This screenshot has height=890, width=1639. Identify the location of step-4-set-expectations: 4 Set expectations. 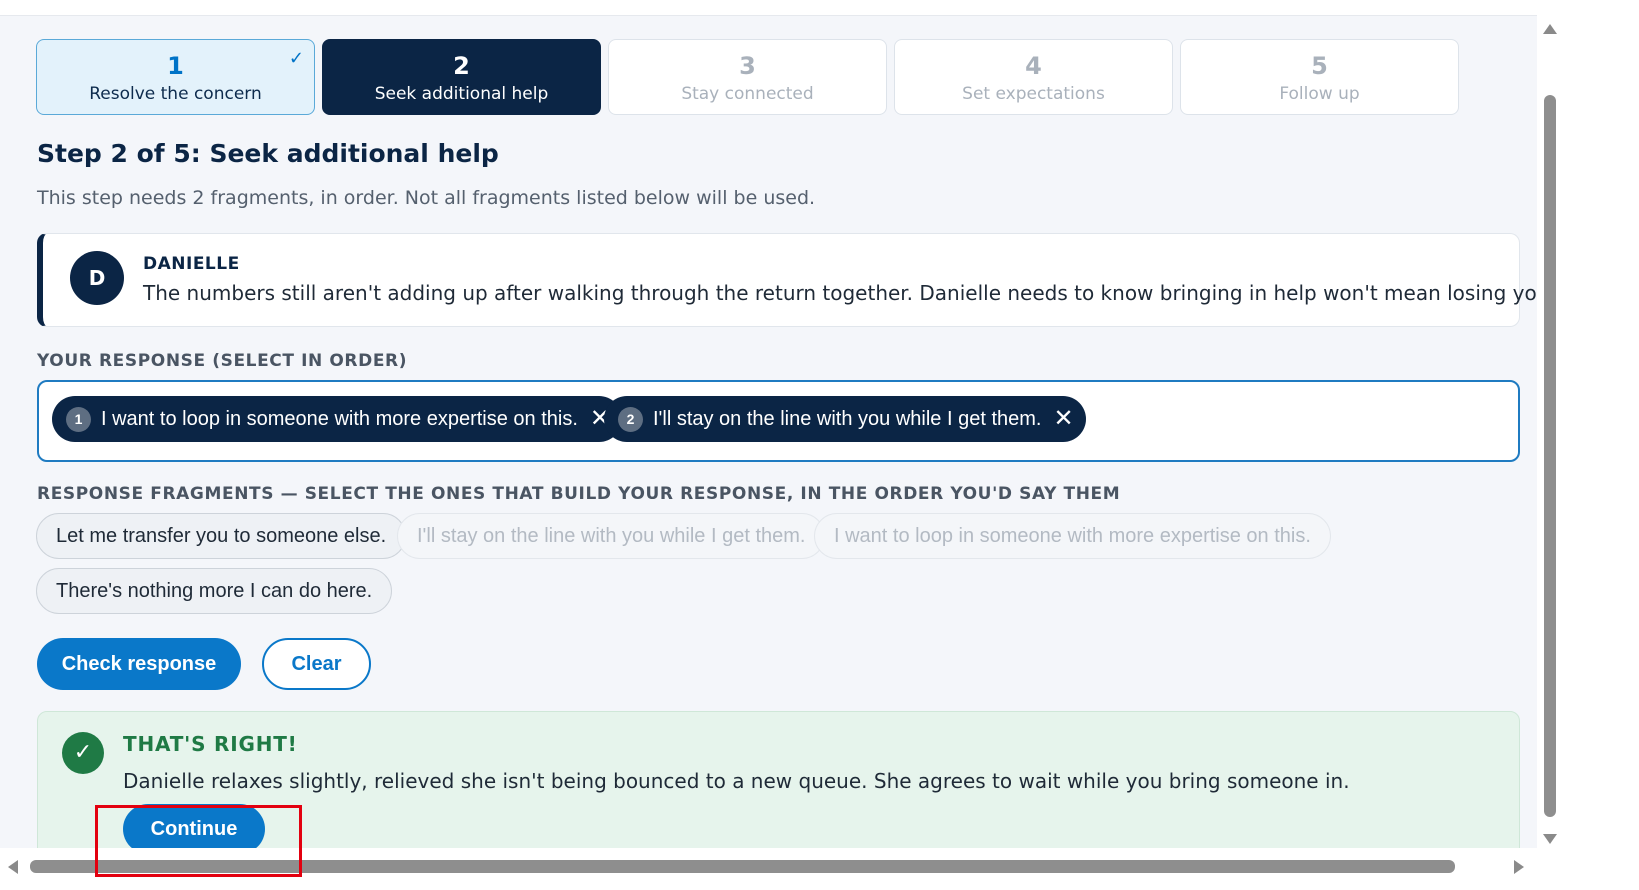
(1033, 77).